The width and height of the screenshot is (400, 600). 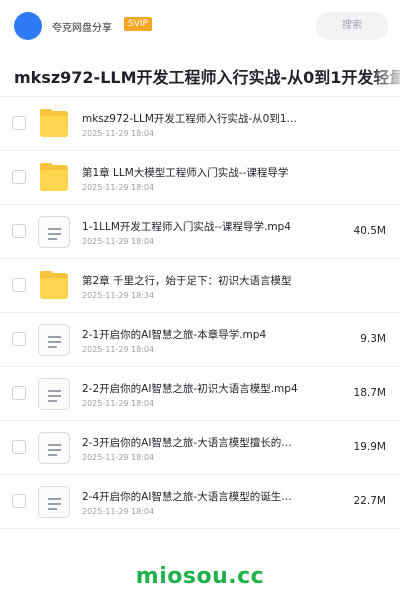 I want to click on file-name: 2-2开启你的AI智慧之旅-初识大语言模型.mp4, so click(x=192, y=388).